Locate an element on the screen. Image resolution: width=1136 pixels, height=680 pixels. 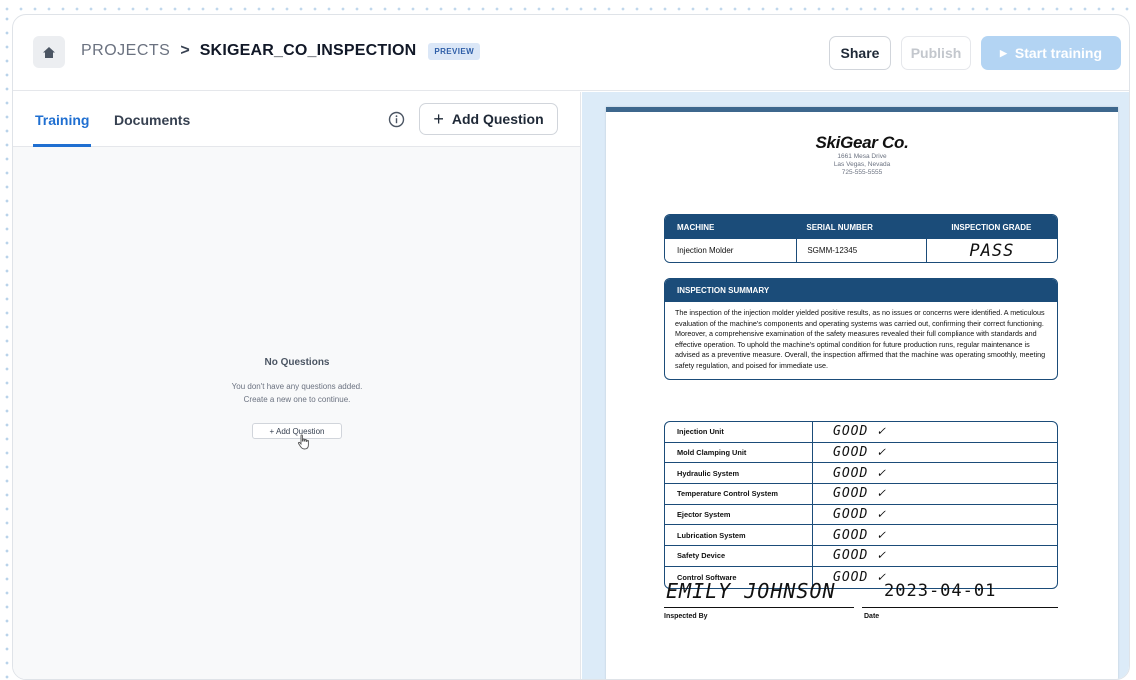
inspection-date: 2023-04-01 is located at coordinates (940, 591).